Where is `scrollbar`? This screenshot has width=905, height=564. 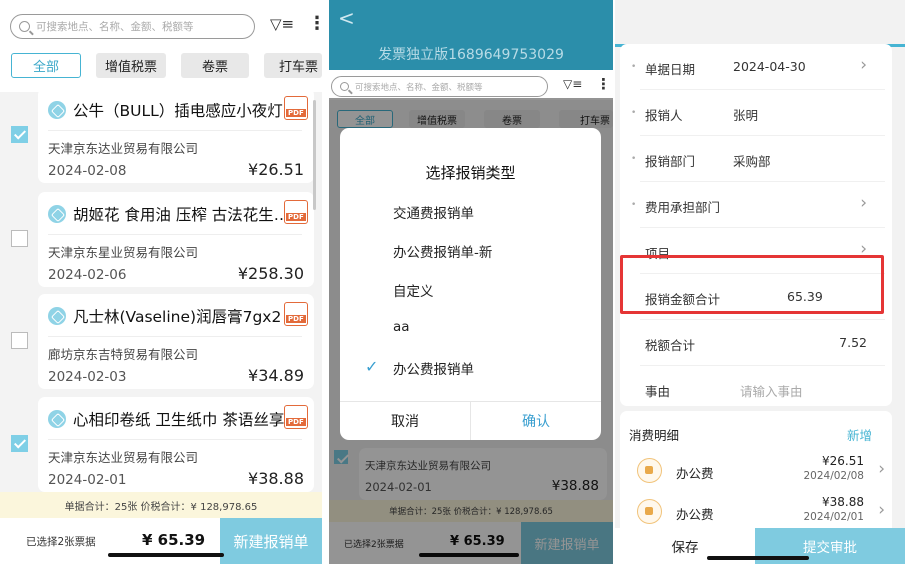
scrollbar is located at coordinates (314, 155).